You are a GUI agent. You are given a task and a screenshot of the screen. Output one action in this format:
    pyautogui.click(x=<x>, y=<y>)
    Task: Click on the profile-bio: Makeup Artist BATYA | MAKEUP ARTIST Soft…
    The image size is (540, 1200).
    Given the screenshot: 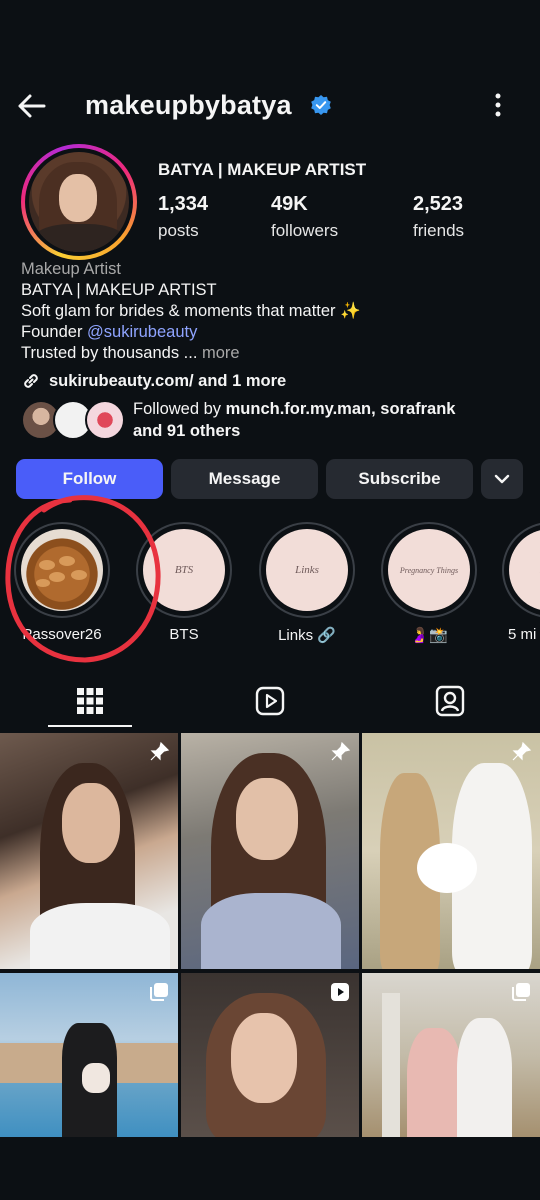 What is the action you would take?
    pyautogui.click(x=271, y=311)
    